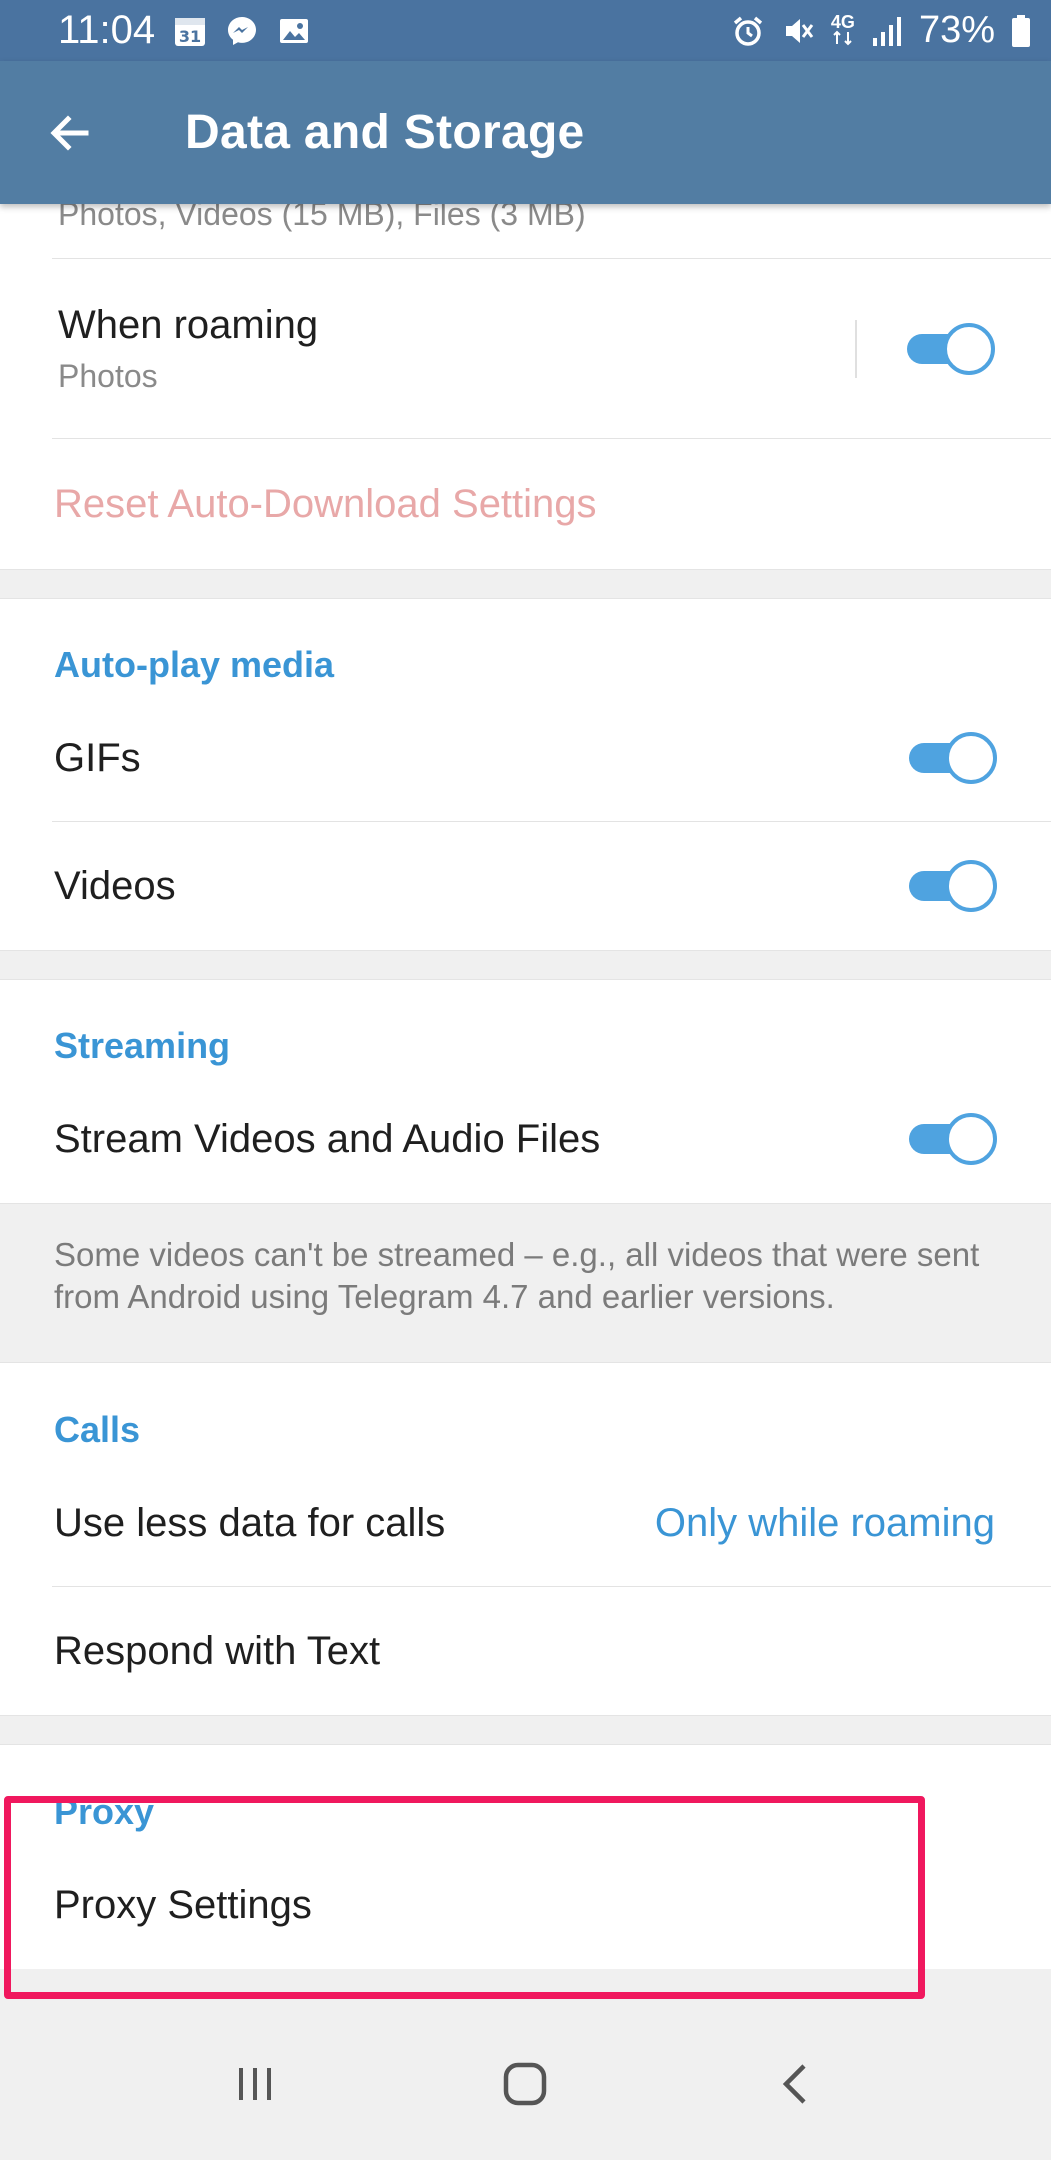 The image size is (1051, 2160). Describe the element at coordinates (325, 503) in the screenshot. I see `reset-auto-download-label: Reset Auto-Download Settings` at that location.